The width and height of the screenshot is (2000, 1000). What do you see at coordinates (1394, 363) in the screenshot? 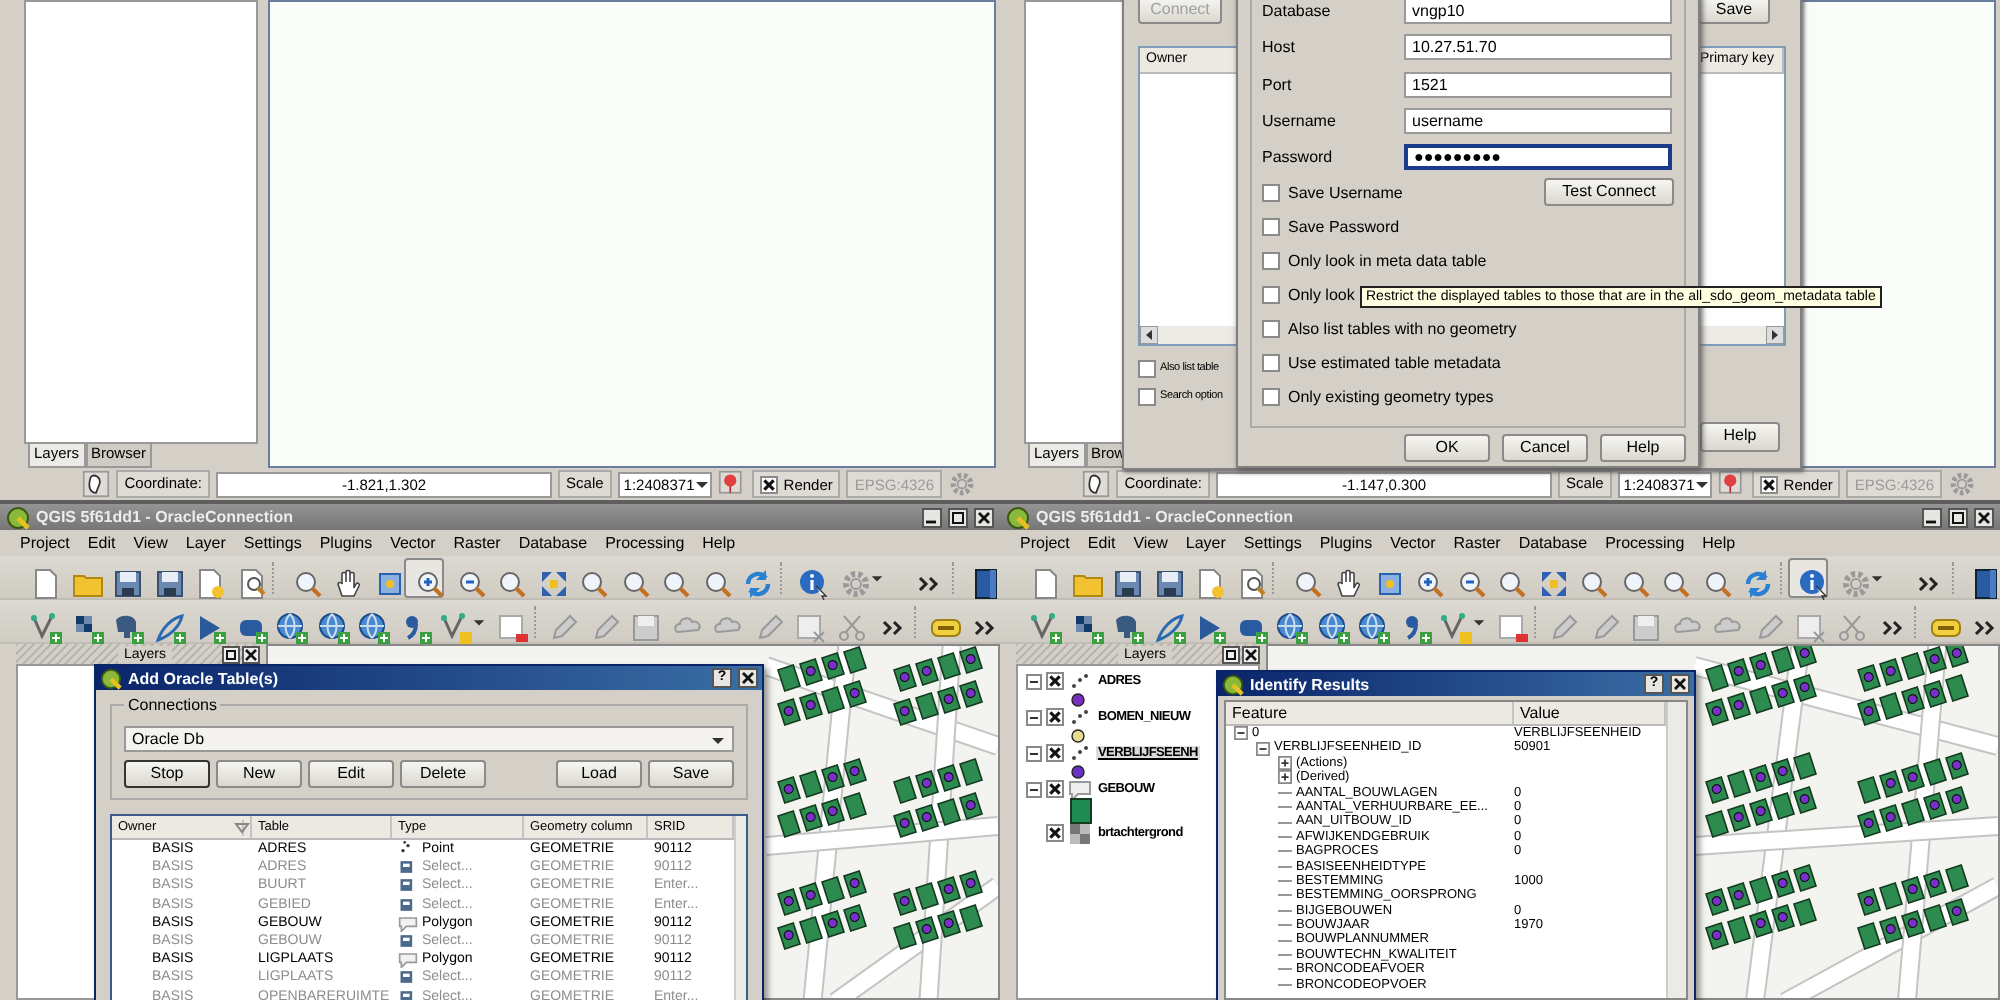
I see `checkbox-label: Use estimated table metadata` at bounding box center [1394, 363].